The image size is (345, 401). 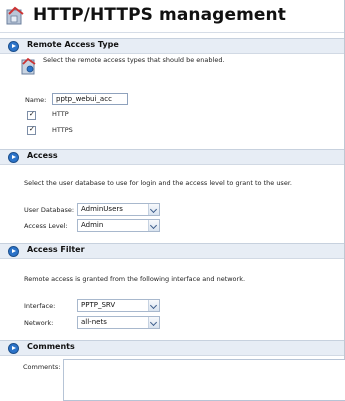 What do you see at coordinates (42, 367) in the screenshot?
I see `comments-label: Comments:` at bounding box center [42, 367].